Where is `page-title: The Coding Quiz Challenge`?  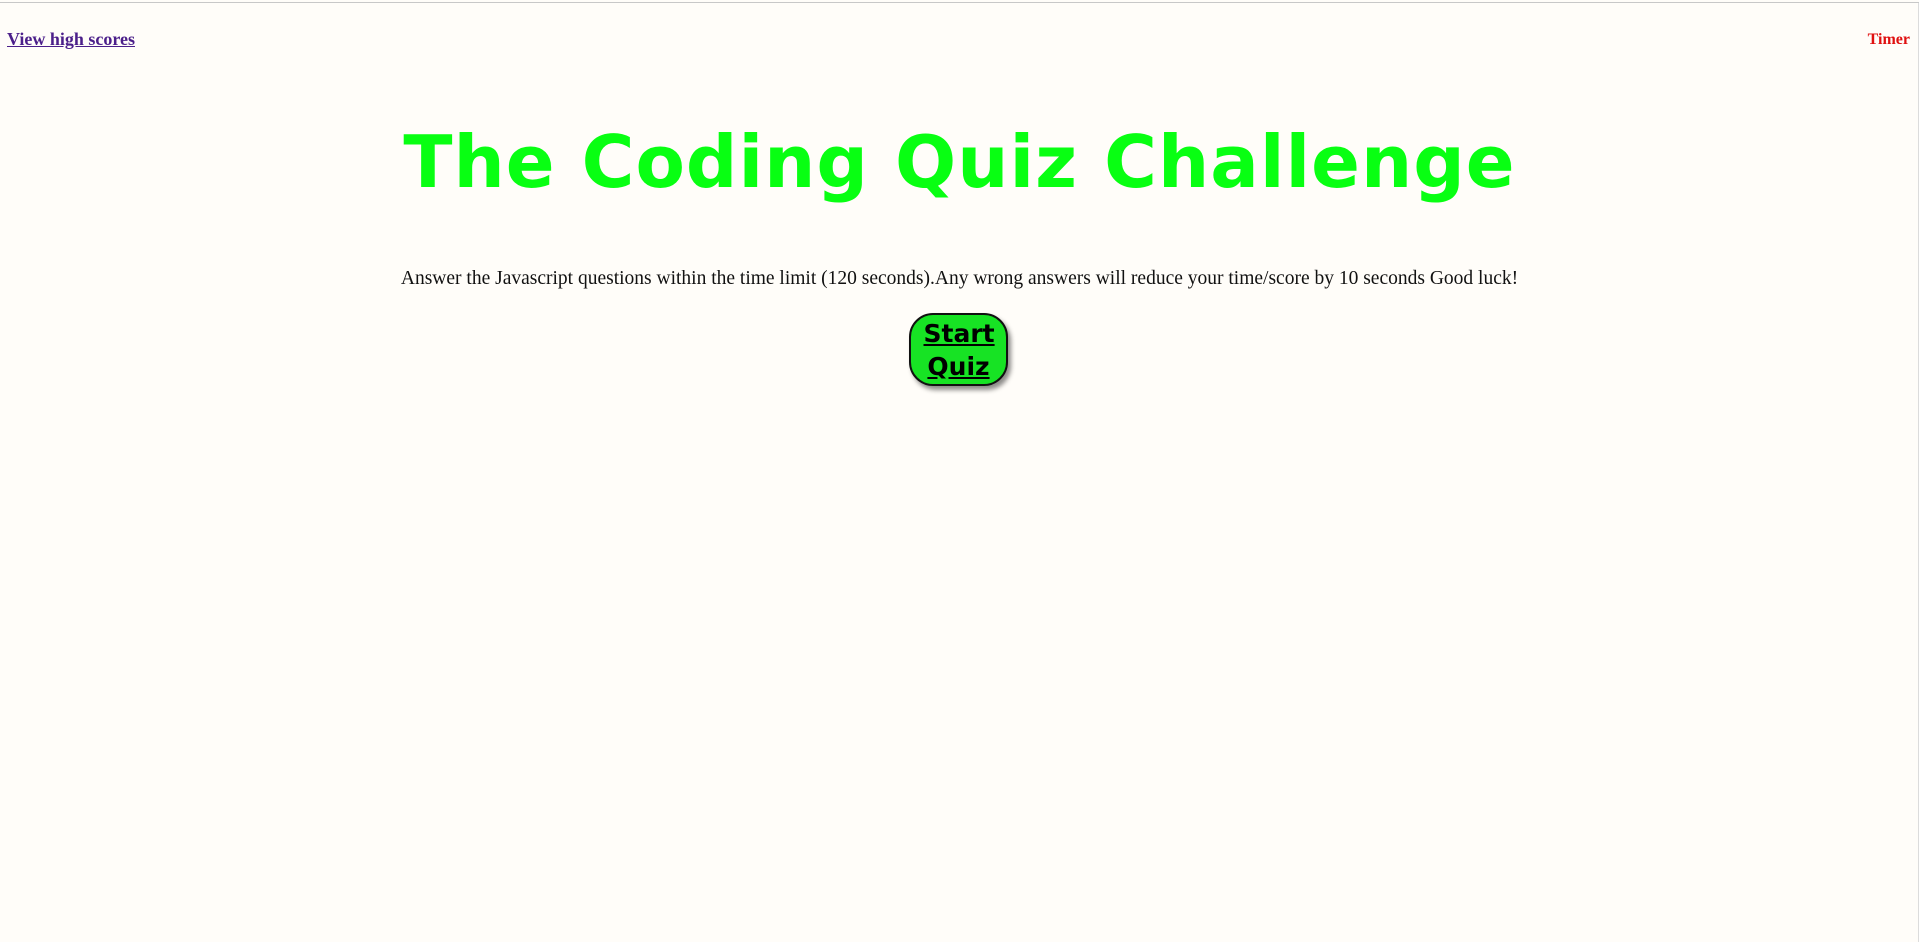
page-title: The Coding Quiz Challenge is located at coordinates (959, 162).